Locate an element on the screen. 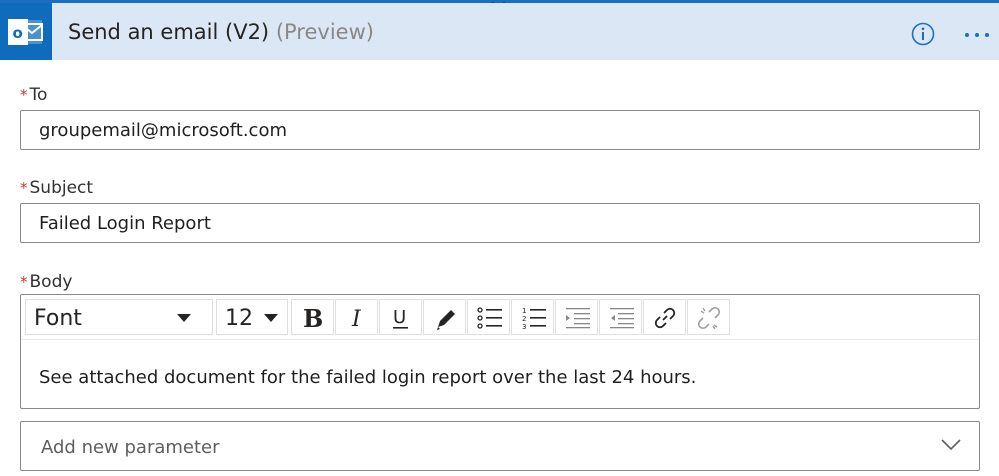 The width and height of the screenshot is (999, 476). font-size-value: 12 is located at coordinates (239, 318).